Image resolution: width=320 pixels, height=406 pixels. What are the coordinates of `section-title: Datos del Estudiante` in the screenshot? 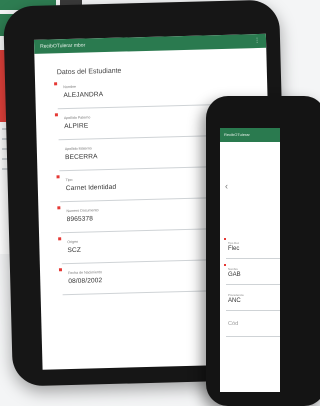 It's located at (89, 72).